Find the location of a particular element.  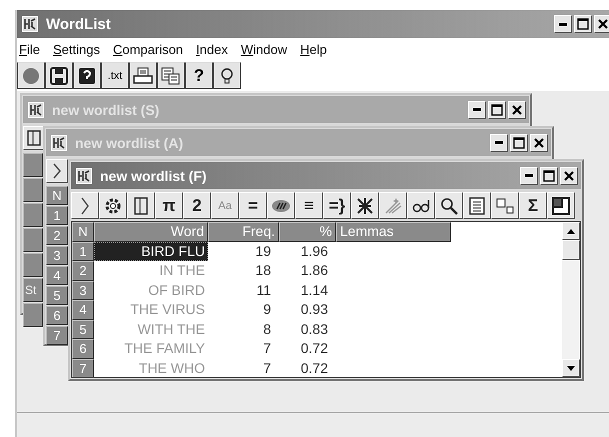

circle-icon is located at coordinates (31, 75).